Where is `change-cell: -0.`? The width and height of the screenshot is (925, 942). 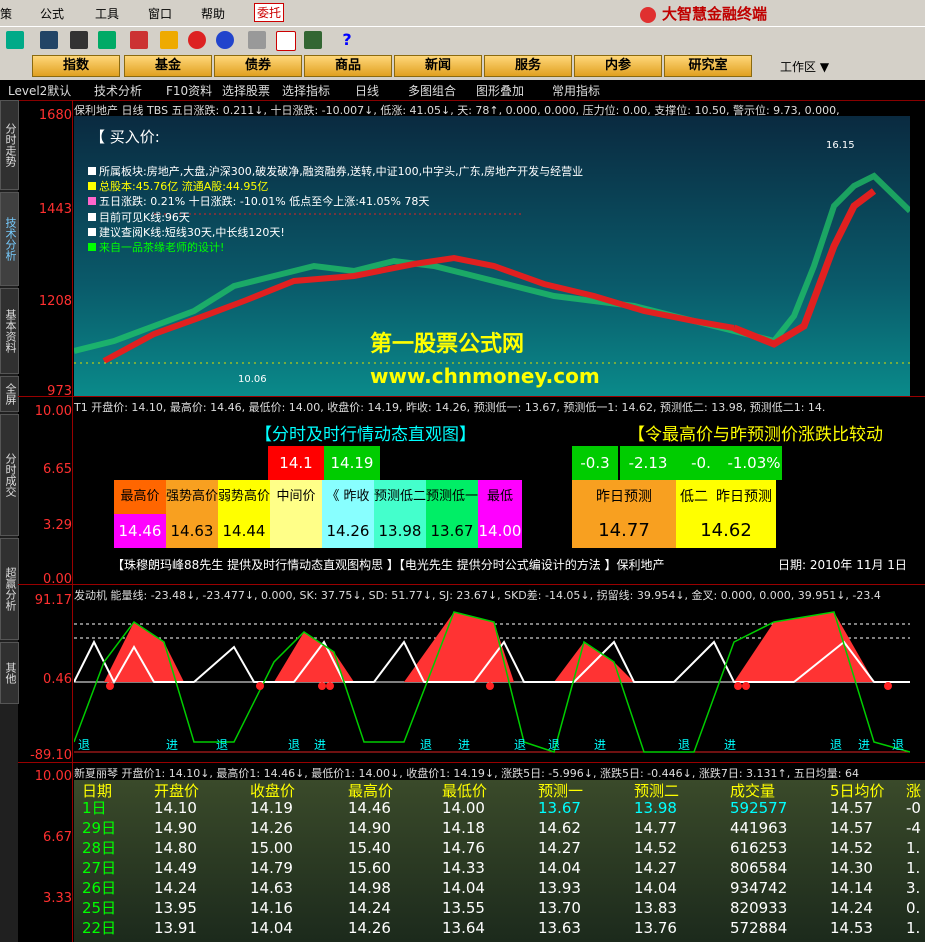 change-cell: -0. is located at coordinates (701, 463).